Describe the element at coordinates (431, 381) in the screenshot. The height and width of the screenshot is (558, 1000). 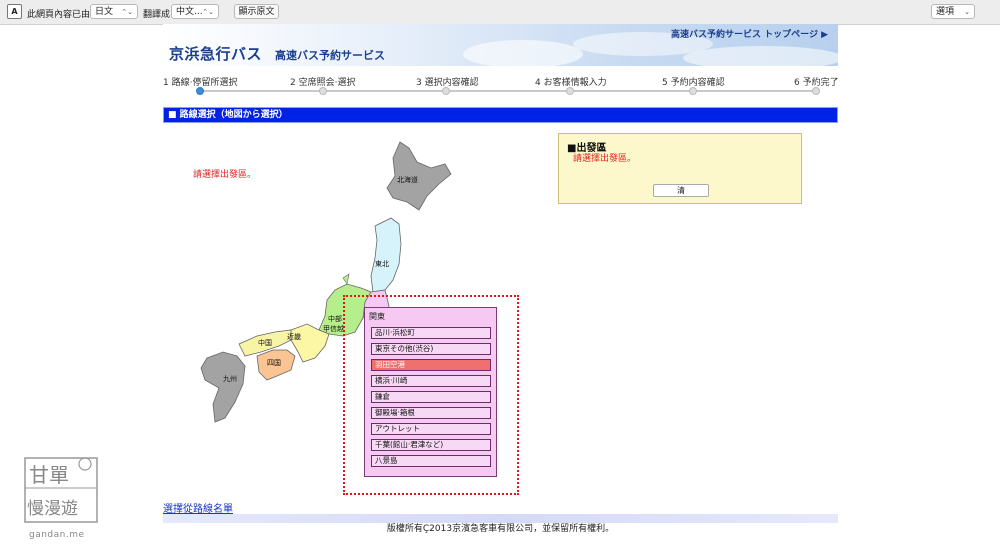
I see `stop-yokohama: 横浜·川崎` at that location.